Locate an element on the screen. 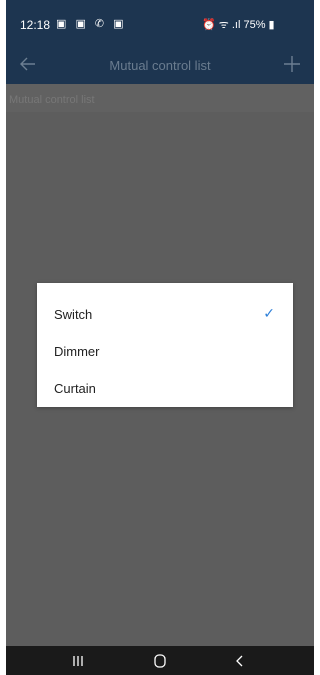 Image resolution: width=320 pixels, height=675 pixels. option-label: Switch is located at coordinates (73, 314).